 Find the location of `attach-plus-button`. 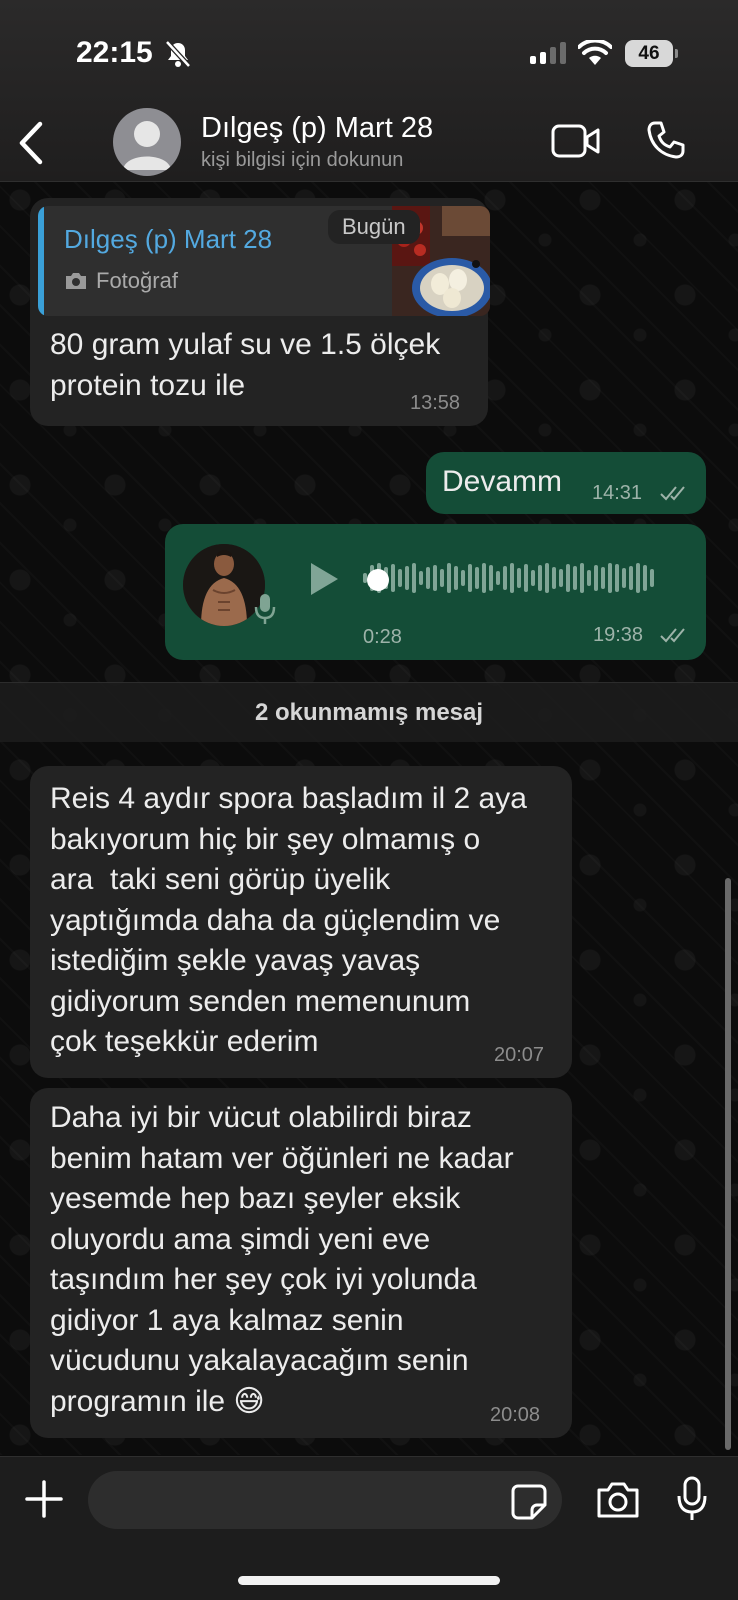

attach-plus-button is located at coordinates (44, 1499).